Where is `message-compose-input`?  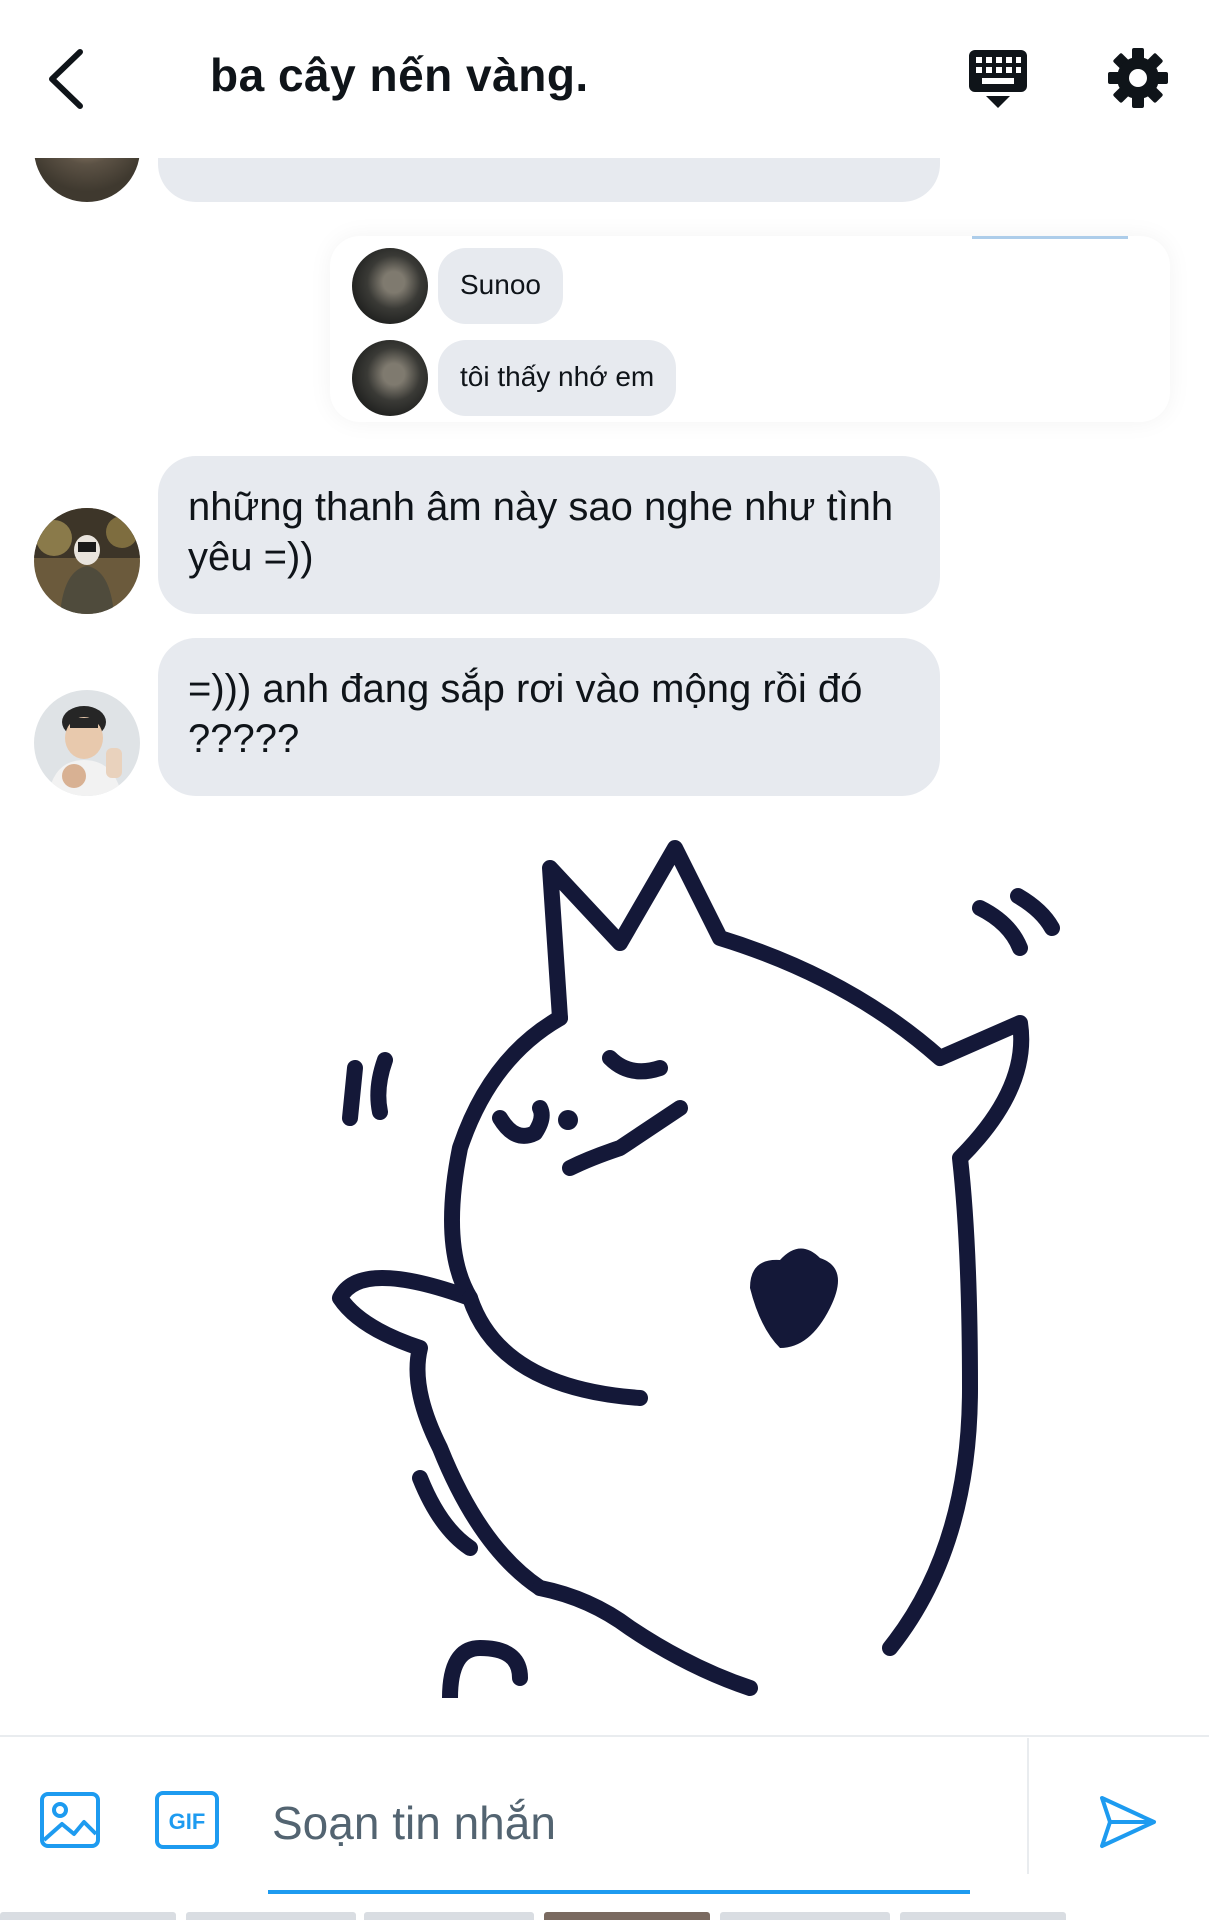
message-compose-input is located at coordinates (622, 1823).